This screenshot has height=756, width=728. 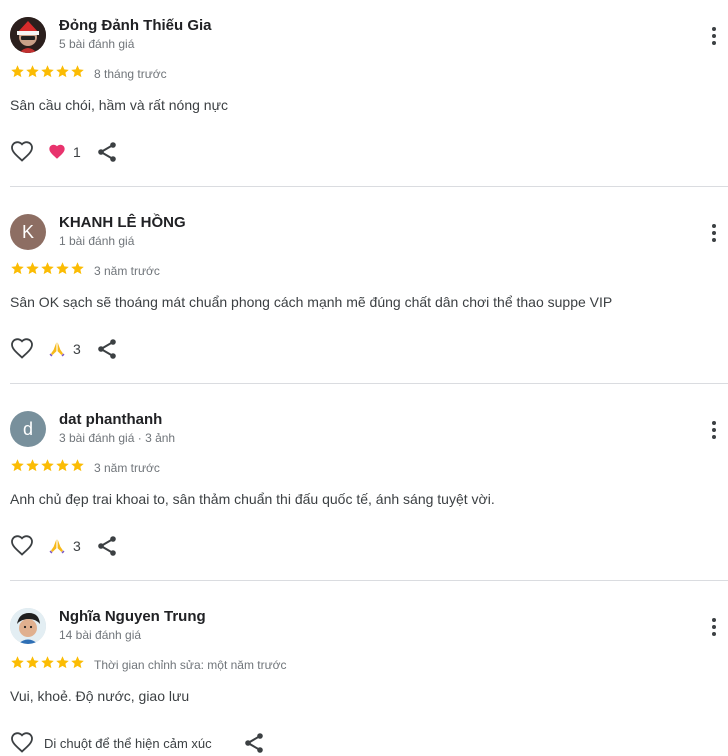 I want to click on review-date: 8 tháng trước, so click(x=130, y=74).